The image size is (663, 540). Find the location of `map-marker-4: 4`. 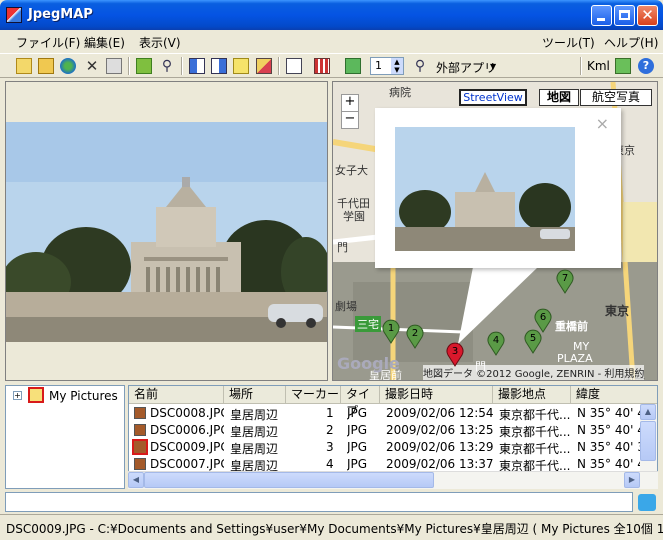

map-marker-4: 4 is located at coordinates (496, 343).